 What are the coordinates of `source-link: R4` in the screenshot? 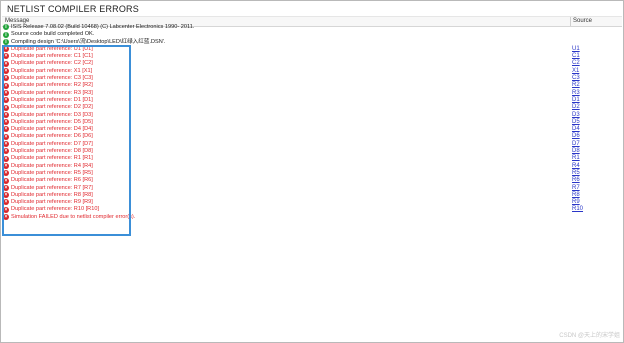 It's located at (576, 166).